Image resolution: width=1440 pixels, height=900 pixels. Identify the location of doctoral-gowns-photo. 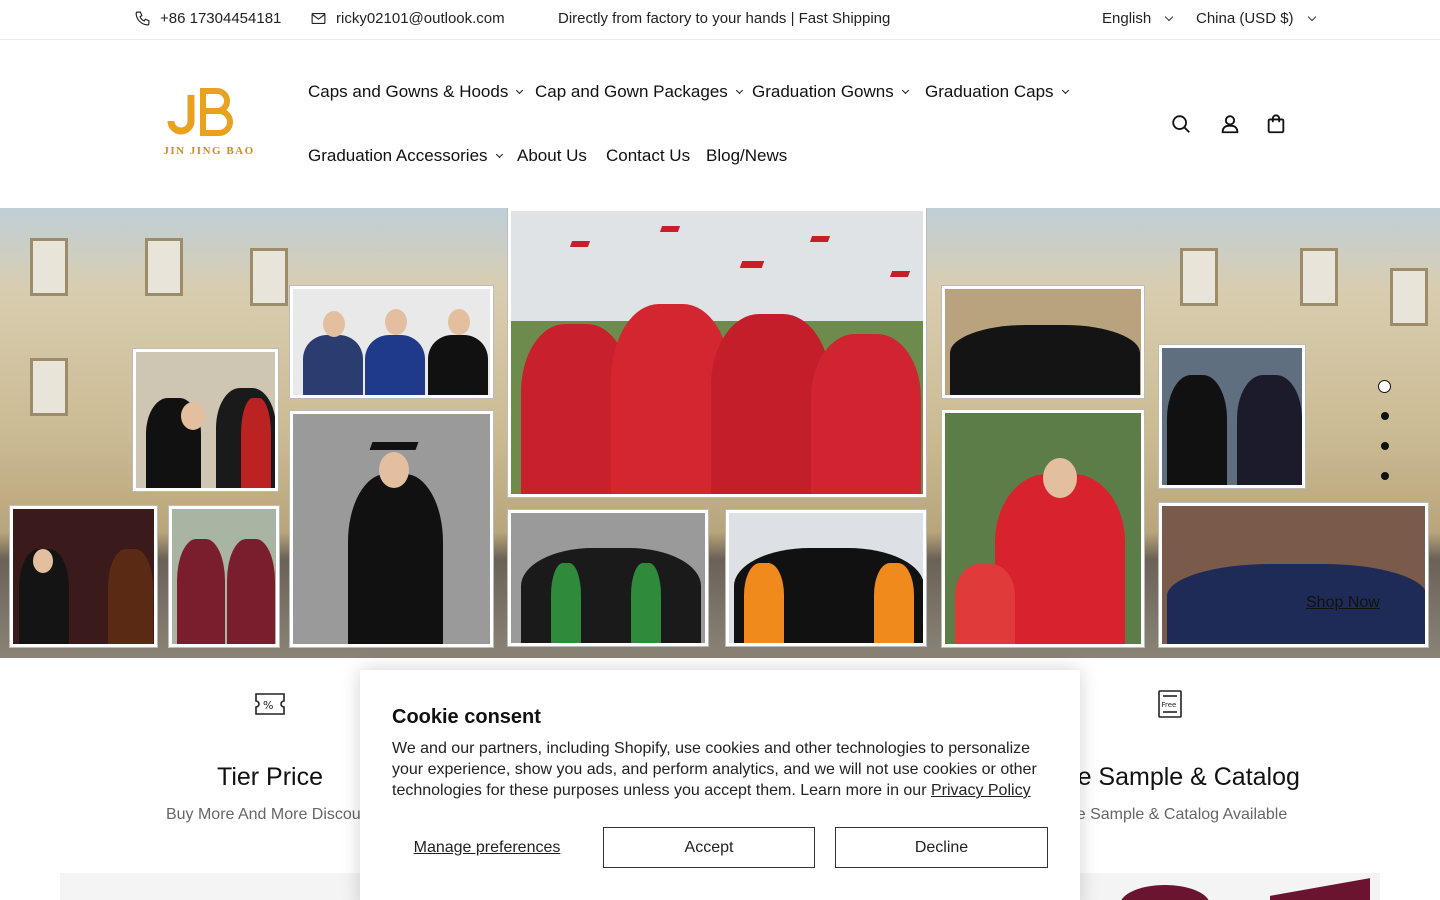
(224, 576).